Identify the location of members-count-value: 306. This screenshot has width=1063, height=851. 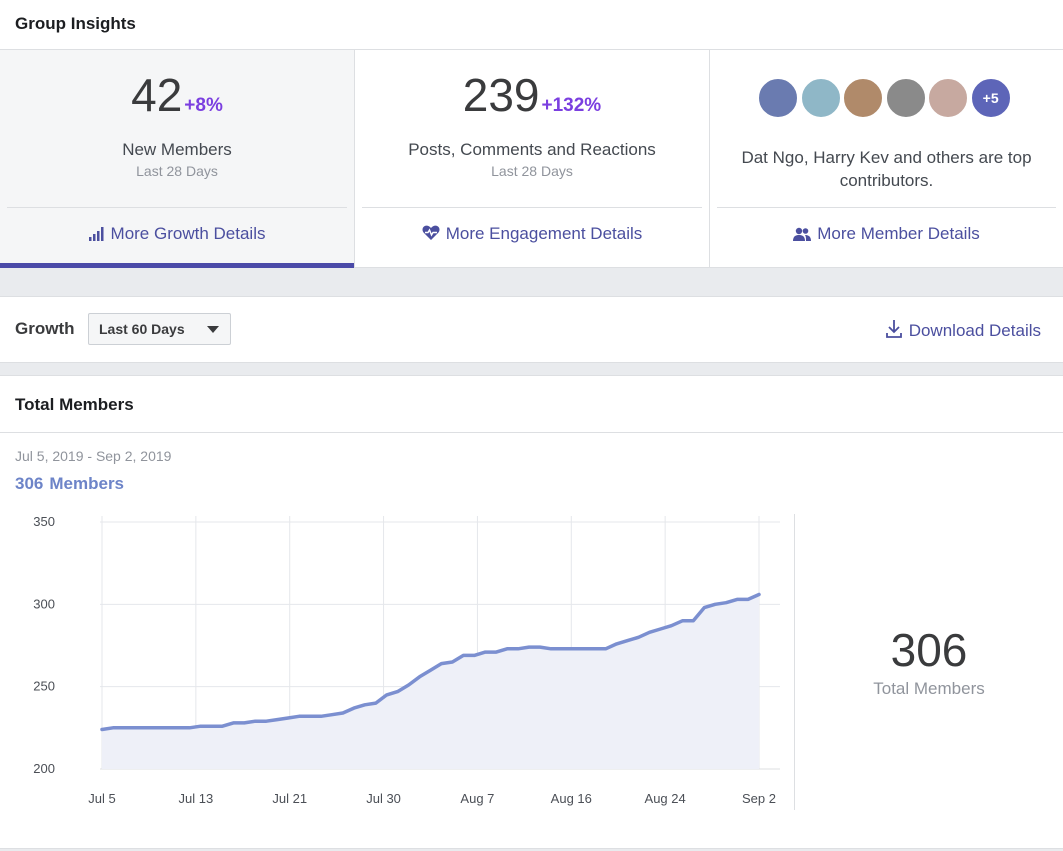
(29, 483).